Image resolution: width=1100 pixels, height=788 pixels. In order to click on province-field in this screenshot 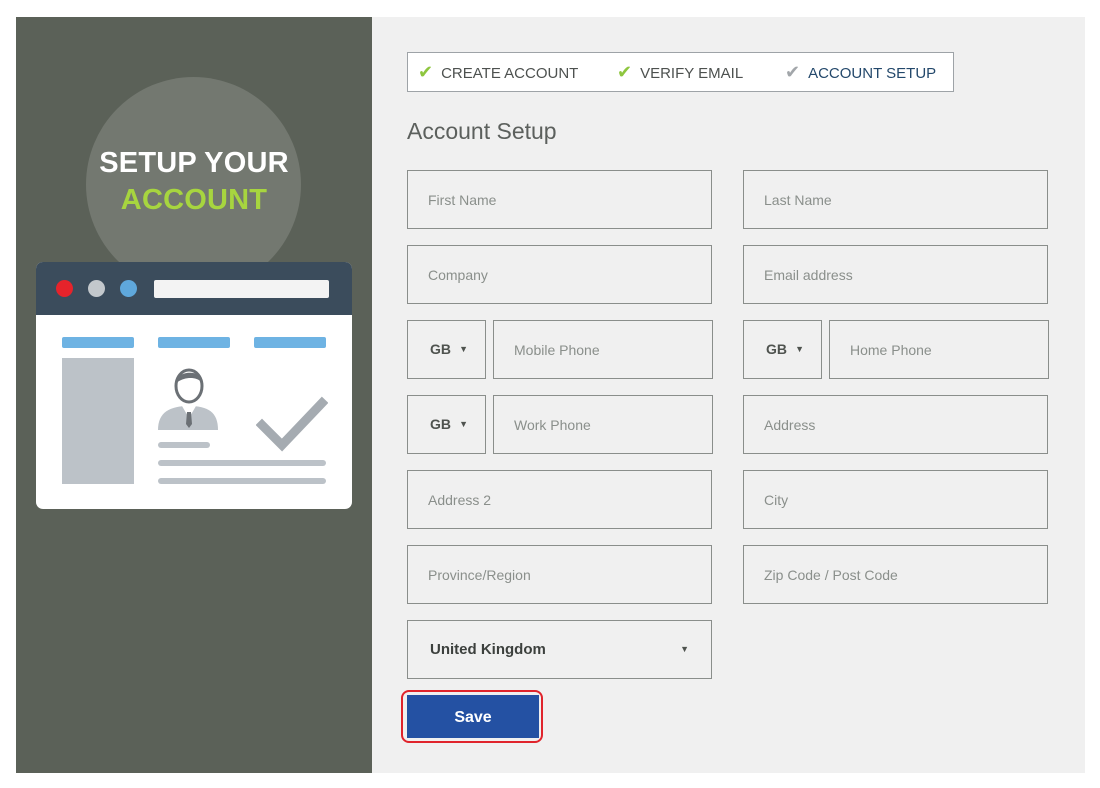, I will do `click(559, 574)`.